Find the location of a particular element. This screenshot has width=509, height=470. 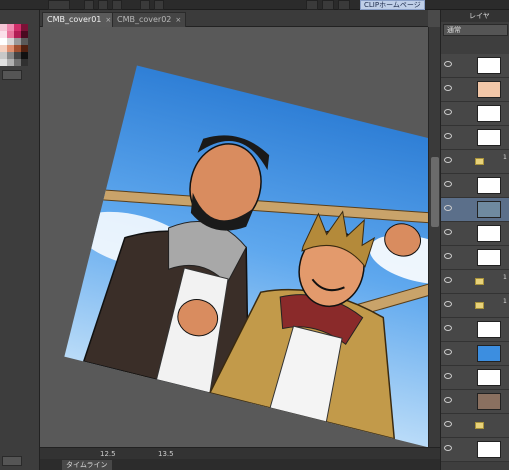

tab-timeline: タイムライン is located at coordinates (87, 465).